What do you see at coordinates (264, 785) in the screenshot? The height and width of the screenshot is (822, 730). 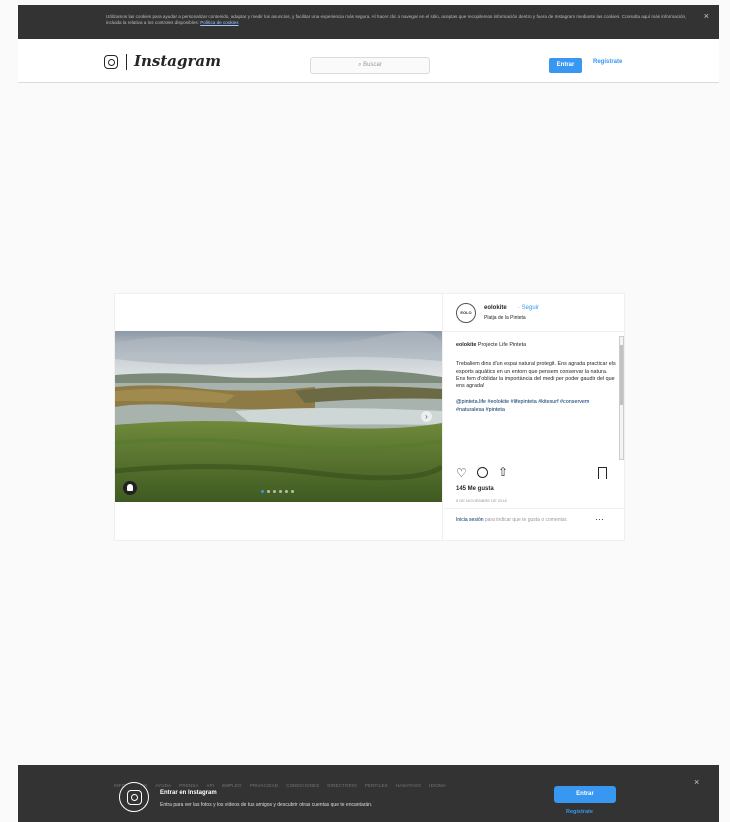 I see `footer-link: PRIVACIDAD` at bounding box center [264, 785].